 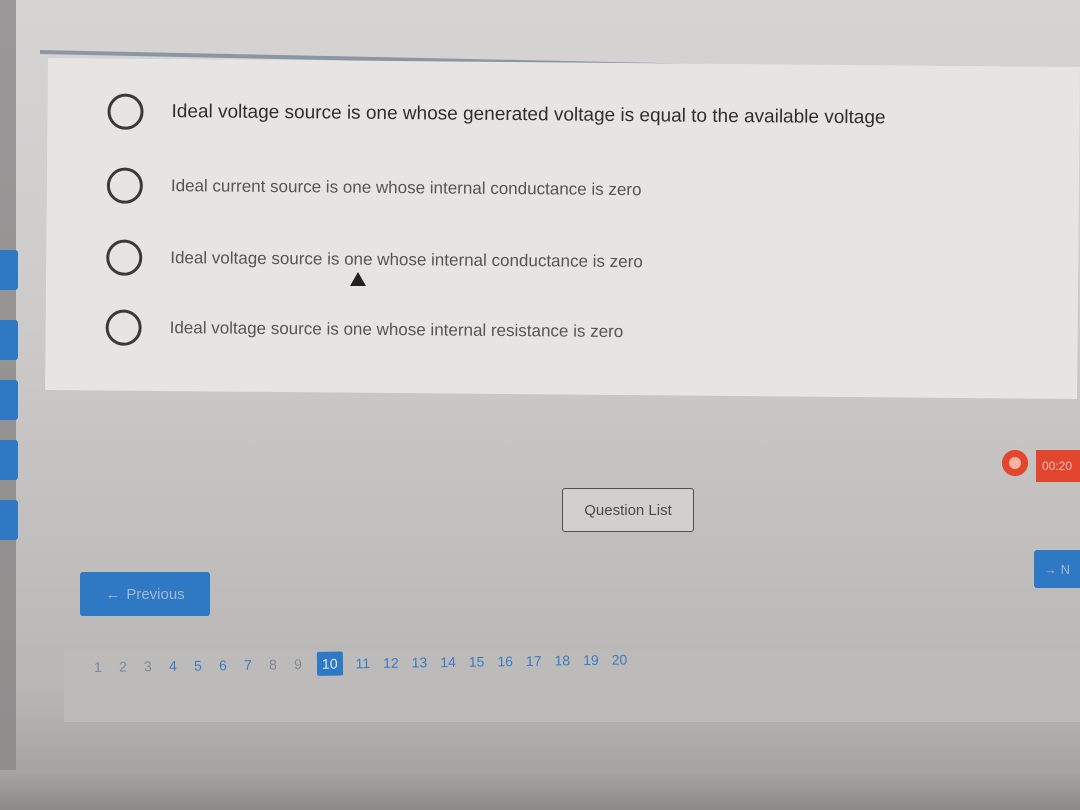 What do you see at coordinates (505, 661) in the screenshot?
I see `page-16: 16` at bounding box center [505, 661].